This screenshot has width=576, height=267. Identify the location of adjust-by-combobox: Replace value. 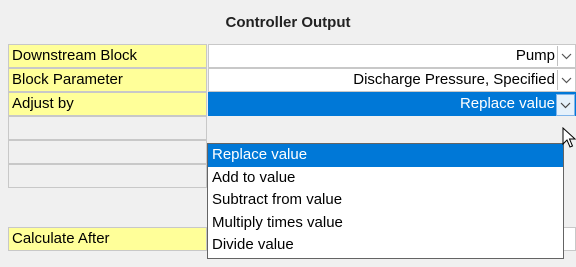
(392, 104).